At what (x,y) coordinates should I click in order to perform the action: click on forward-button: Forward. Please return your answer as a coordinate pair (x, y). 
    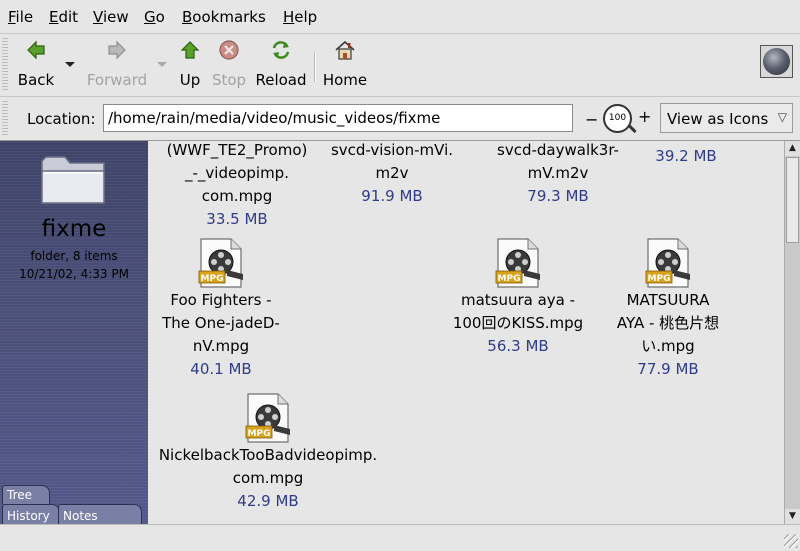
    Looking at the image, I should click on (117, 64).